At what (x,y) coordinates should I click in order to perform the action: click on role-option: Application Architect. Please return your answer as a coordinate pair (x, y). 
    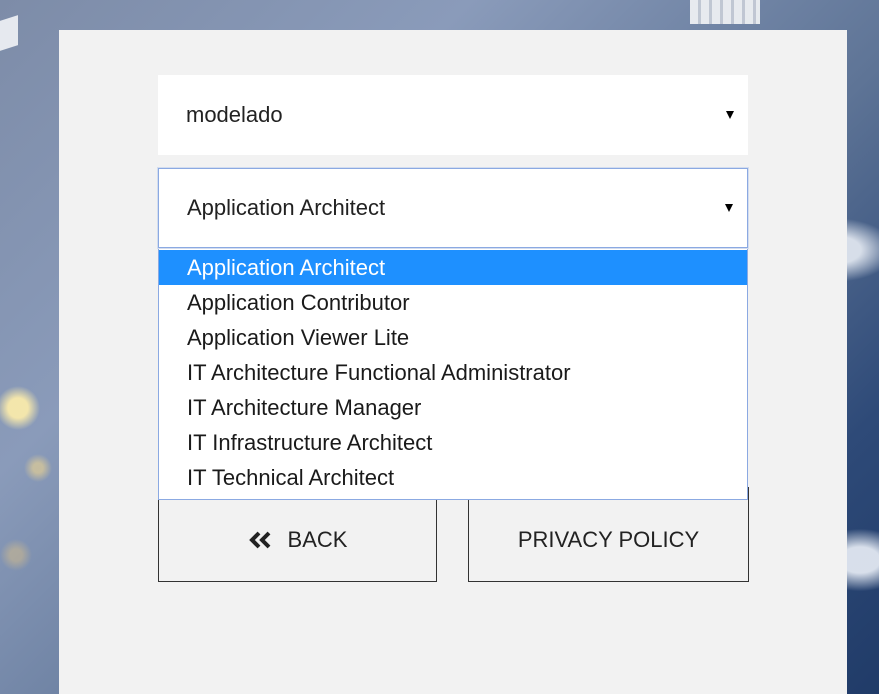
    Looking at the image, I should click on (453, 267).